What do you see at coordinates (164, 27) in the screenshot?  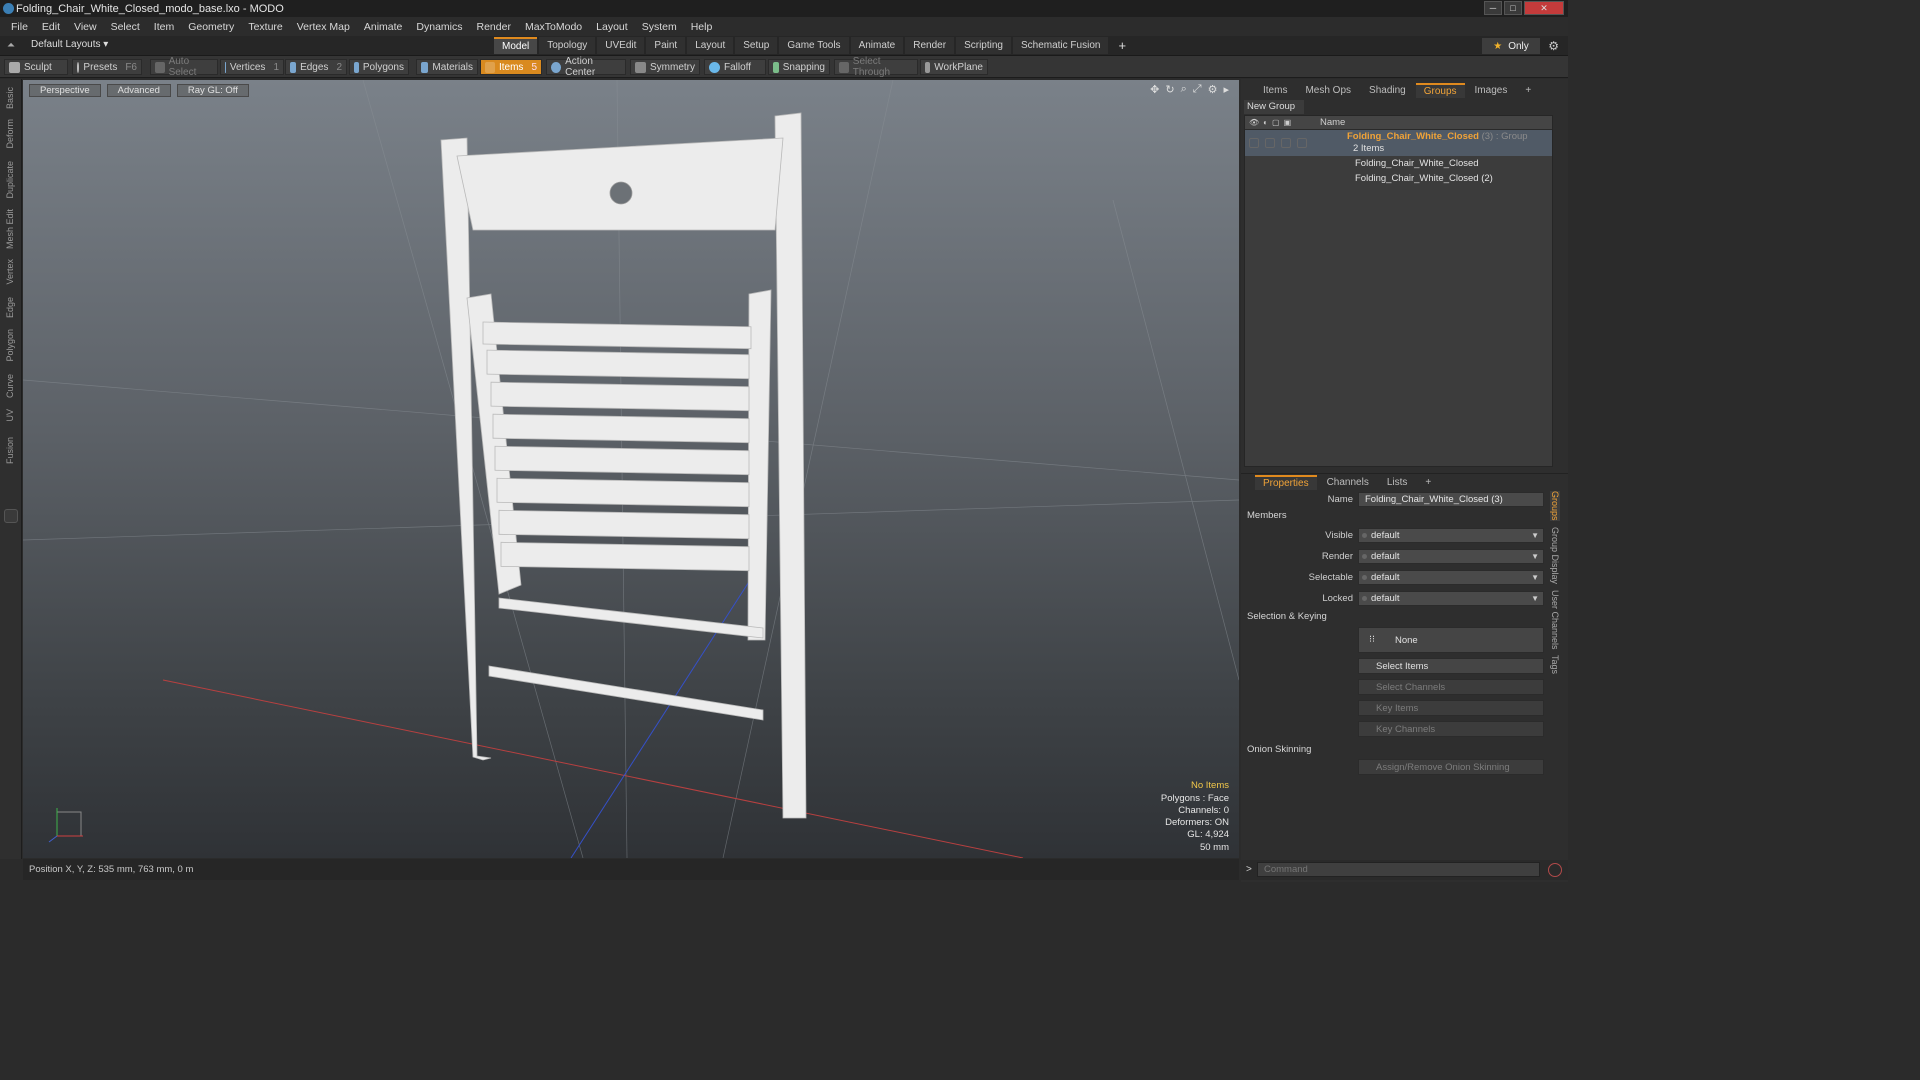 I see `menu-item: Item` at bounding box center [164, 27].